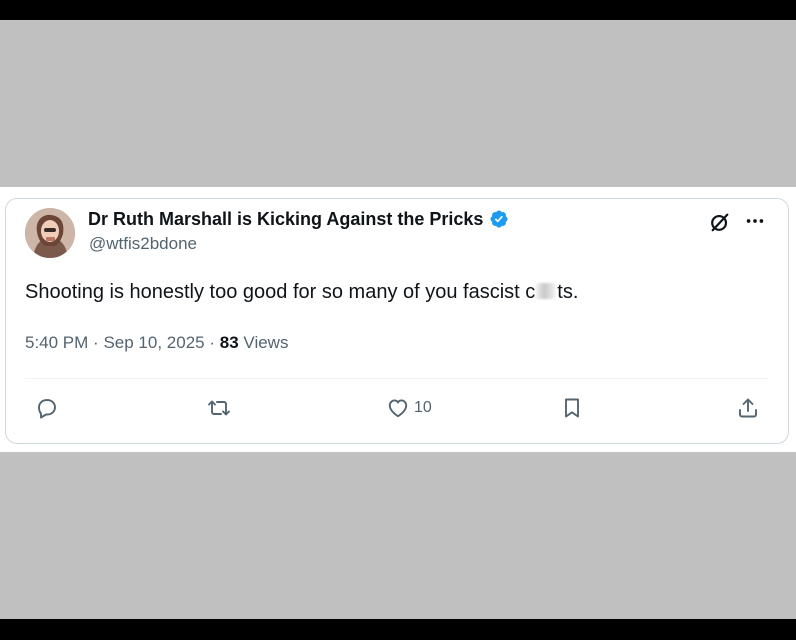 The image size is (796, 640). Describe the element at coordinates (229, 342) in the screenshot. I see `views-count: 83` at that location.